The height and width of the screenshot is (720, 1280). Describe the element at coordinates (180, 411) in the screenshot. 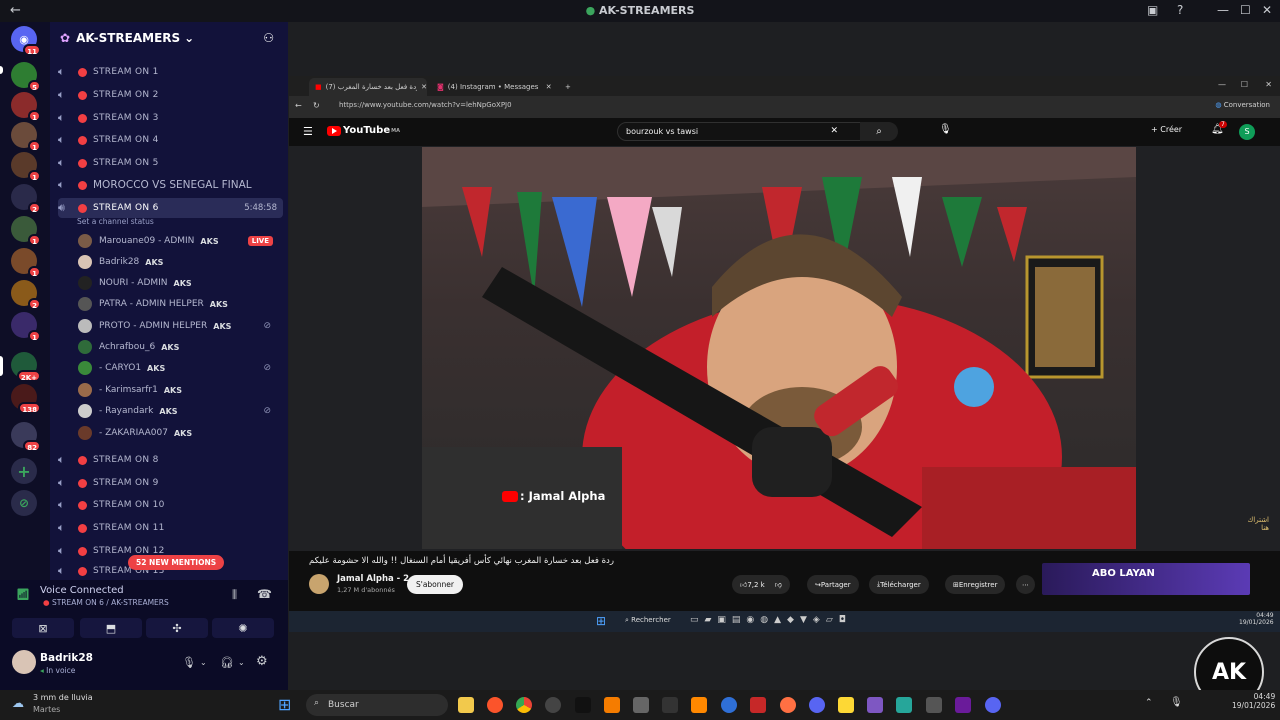

I see `member-item: - Rayandark AKS ⊘` at that location.